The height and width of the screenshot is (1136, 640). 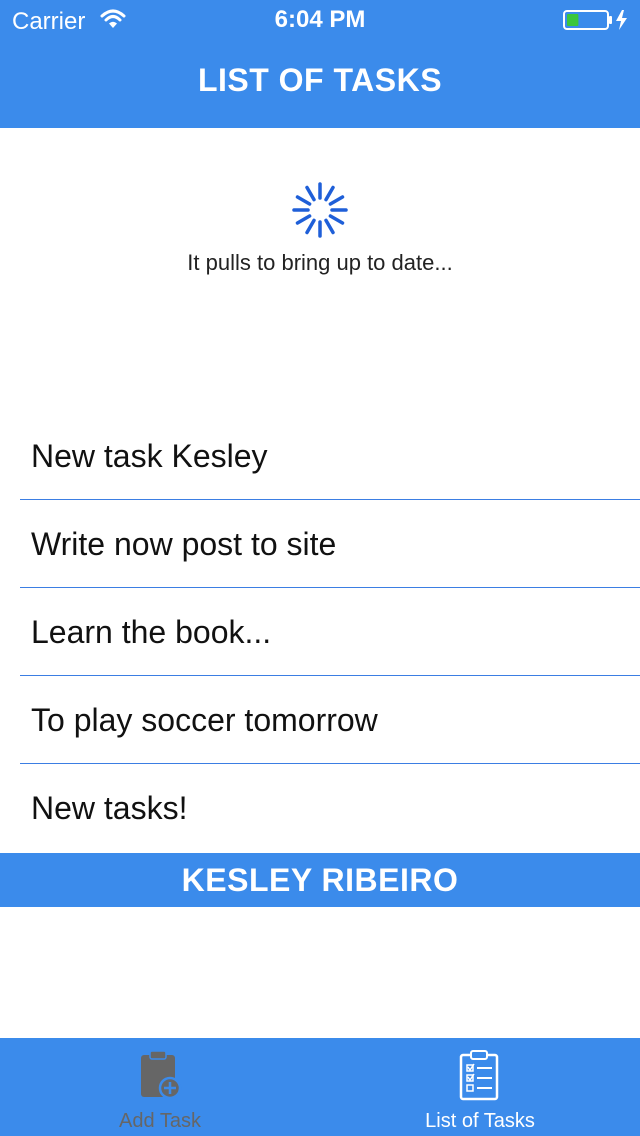 What do you see at coordinates (573, 20) in the screenshot?
I see `battery-level-fill` at bounding box center [573, 20].